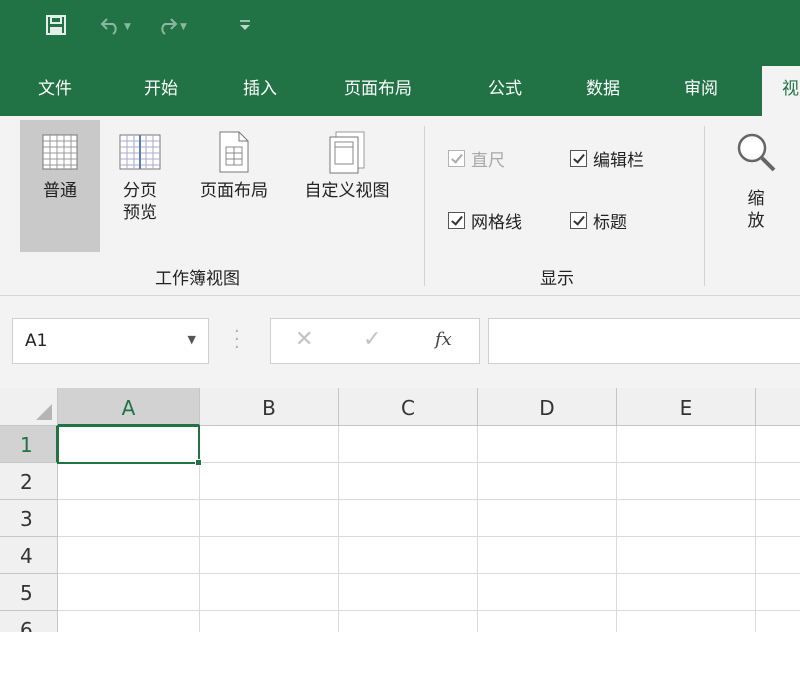  I want to click on tab-insert: 插入, so click(260, 86).